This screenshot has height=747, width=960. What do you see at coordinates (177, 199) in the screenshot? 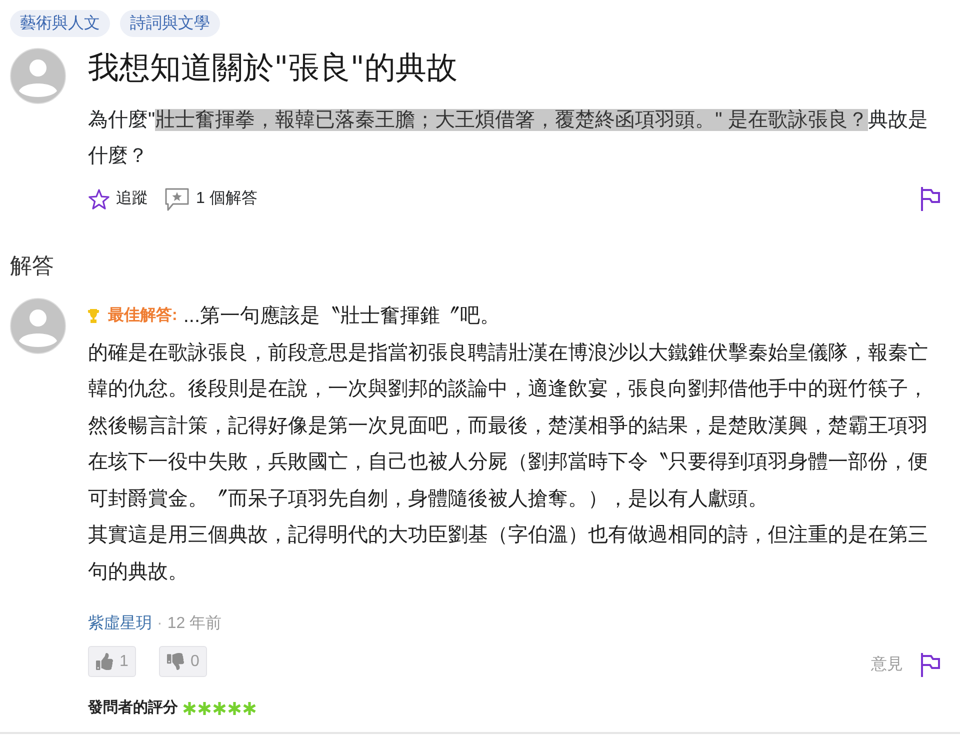
I see `speech-bubble-star-icon` at bounding box center [177, 199].